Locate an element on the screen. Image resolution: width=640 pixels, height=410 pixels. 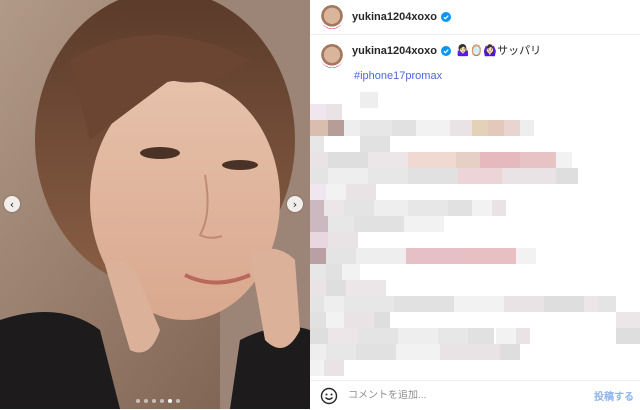
caption-username: yukina1204xoxo is located at coordinates (394, 51).